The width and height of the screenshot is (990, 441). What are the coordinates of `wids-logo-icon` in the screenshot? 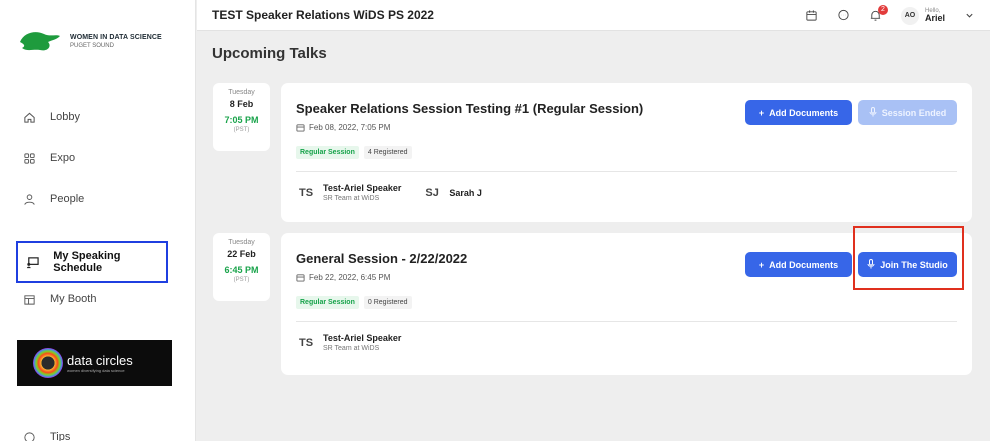 It's located at (40, 41).